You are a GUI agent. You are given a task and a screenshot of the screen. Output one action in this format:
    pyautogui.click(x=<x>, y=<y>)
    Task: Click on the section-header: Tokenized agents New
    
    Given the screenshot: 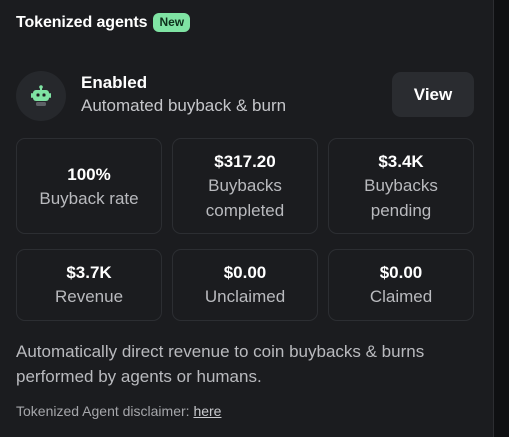 What is the action you would take?
    pyautogui.click(x=103, y=22)
    